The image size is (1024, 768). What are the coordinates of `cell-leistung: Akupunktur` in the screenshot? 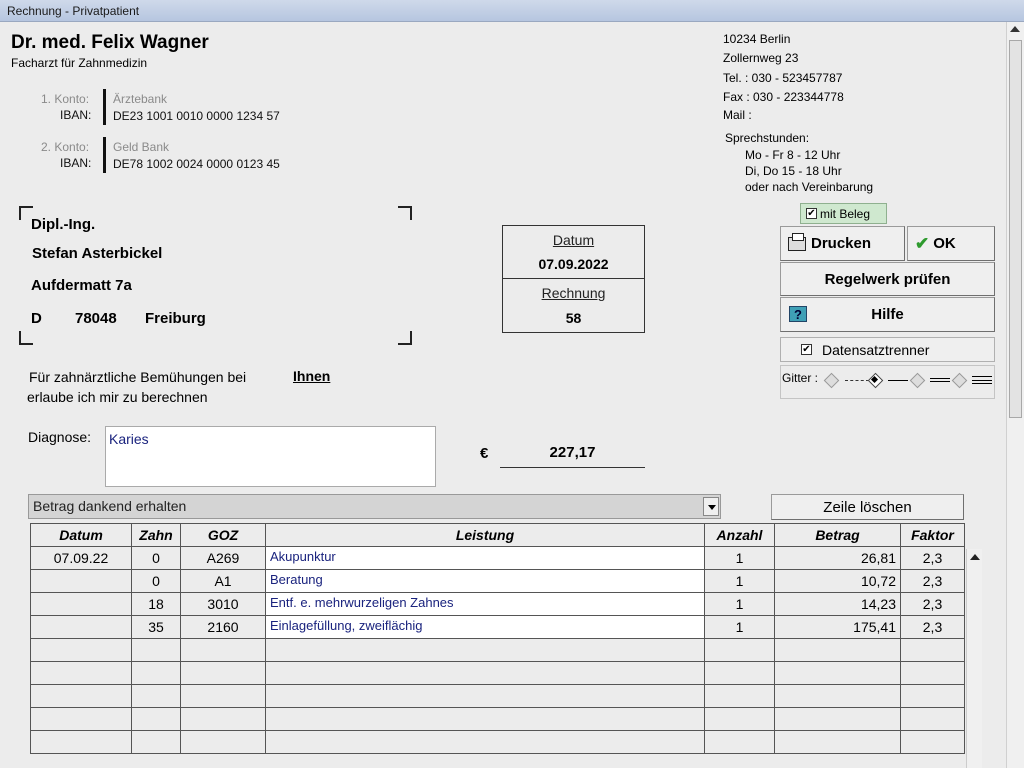 It's located at (485, 558).